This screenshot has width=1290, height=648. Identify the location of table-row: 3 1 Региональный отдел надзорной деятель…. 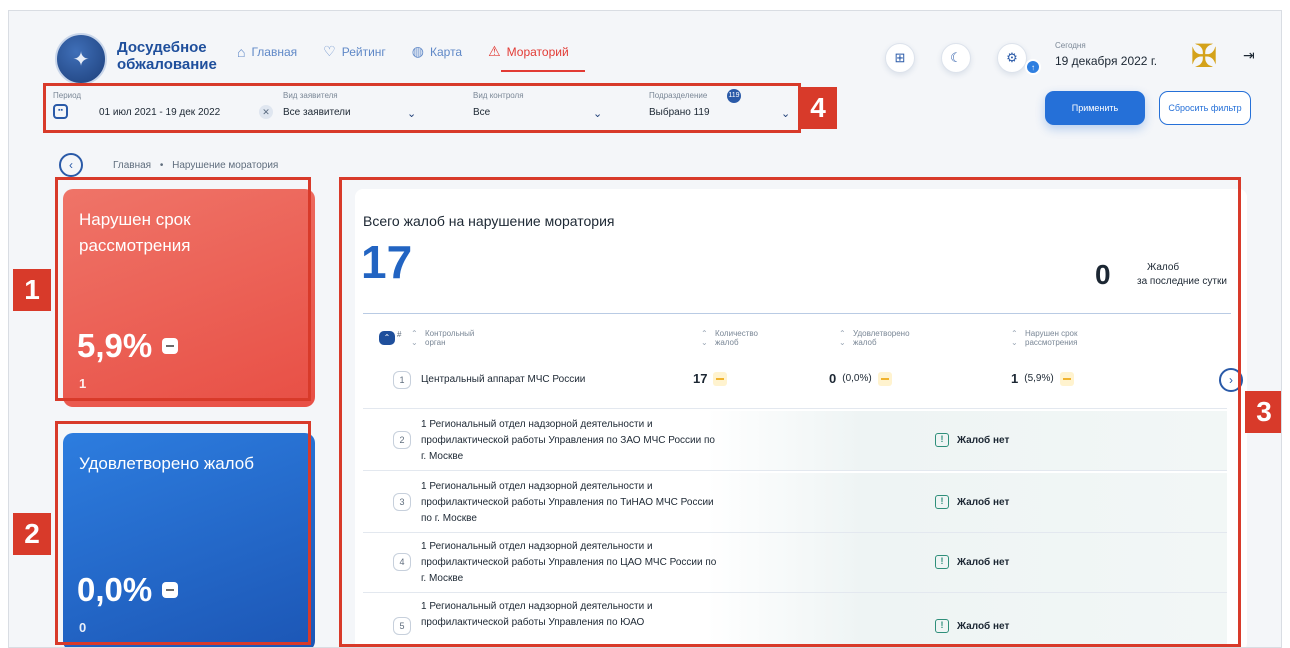
(795, 503).